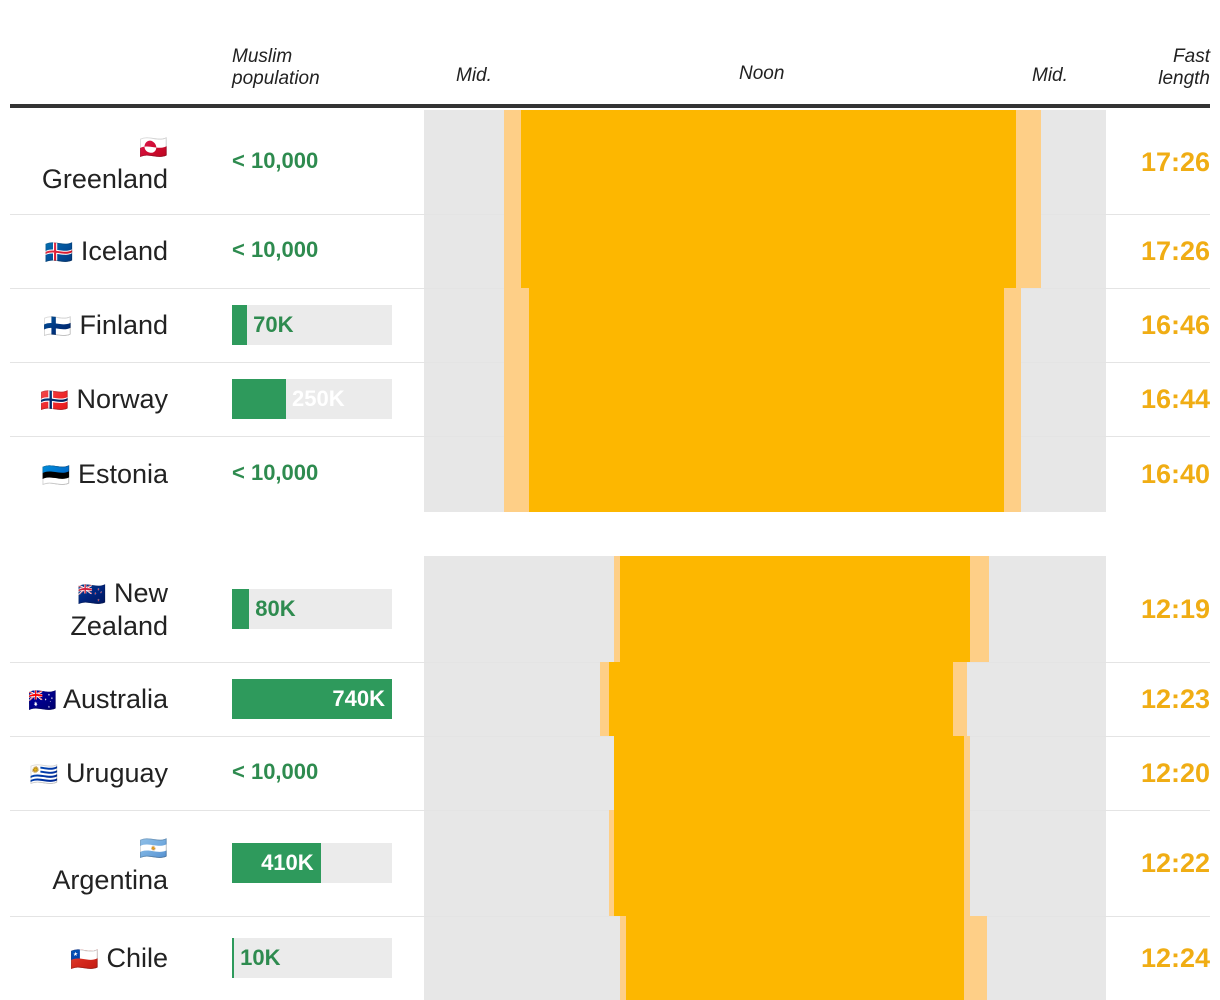  I want to click on country-name: Argentina, so click(110, 880).